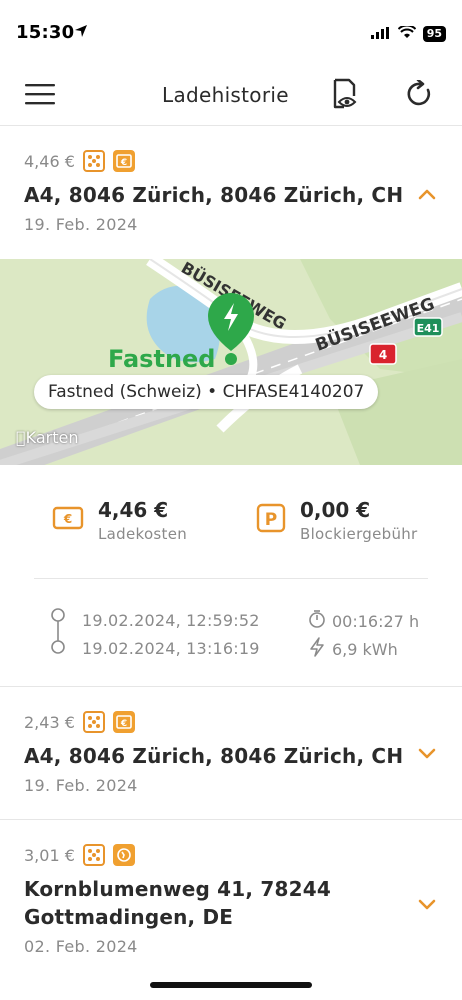 This screenshot has width=462, height=1000. I want to click on document-view-icon, so click(345, 93).